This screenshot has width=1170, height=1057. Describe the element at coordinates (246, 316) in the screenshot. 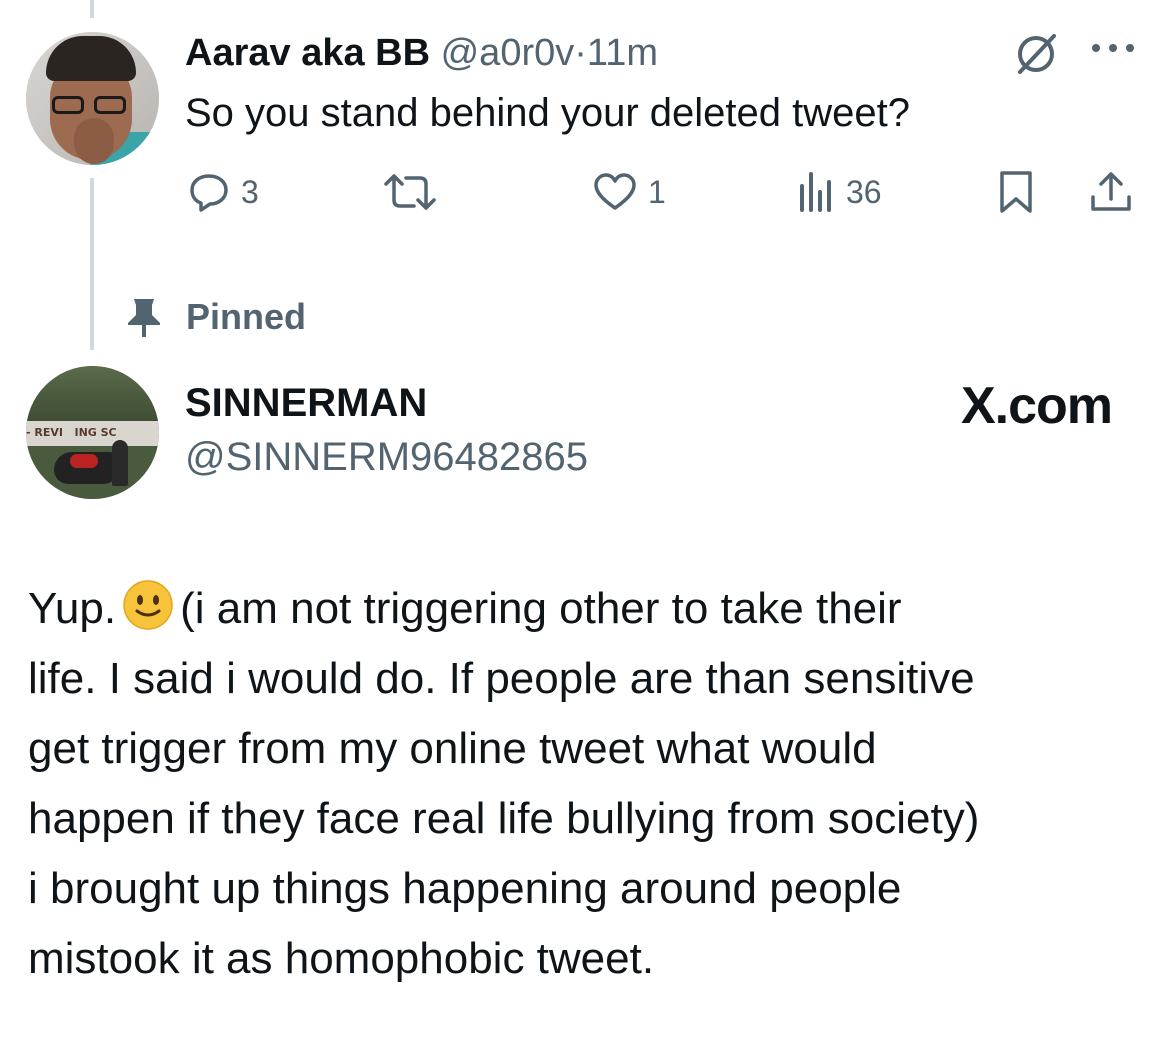

I see `pinned-label: Pinned` at that location.